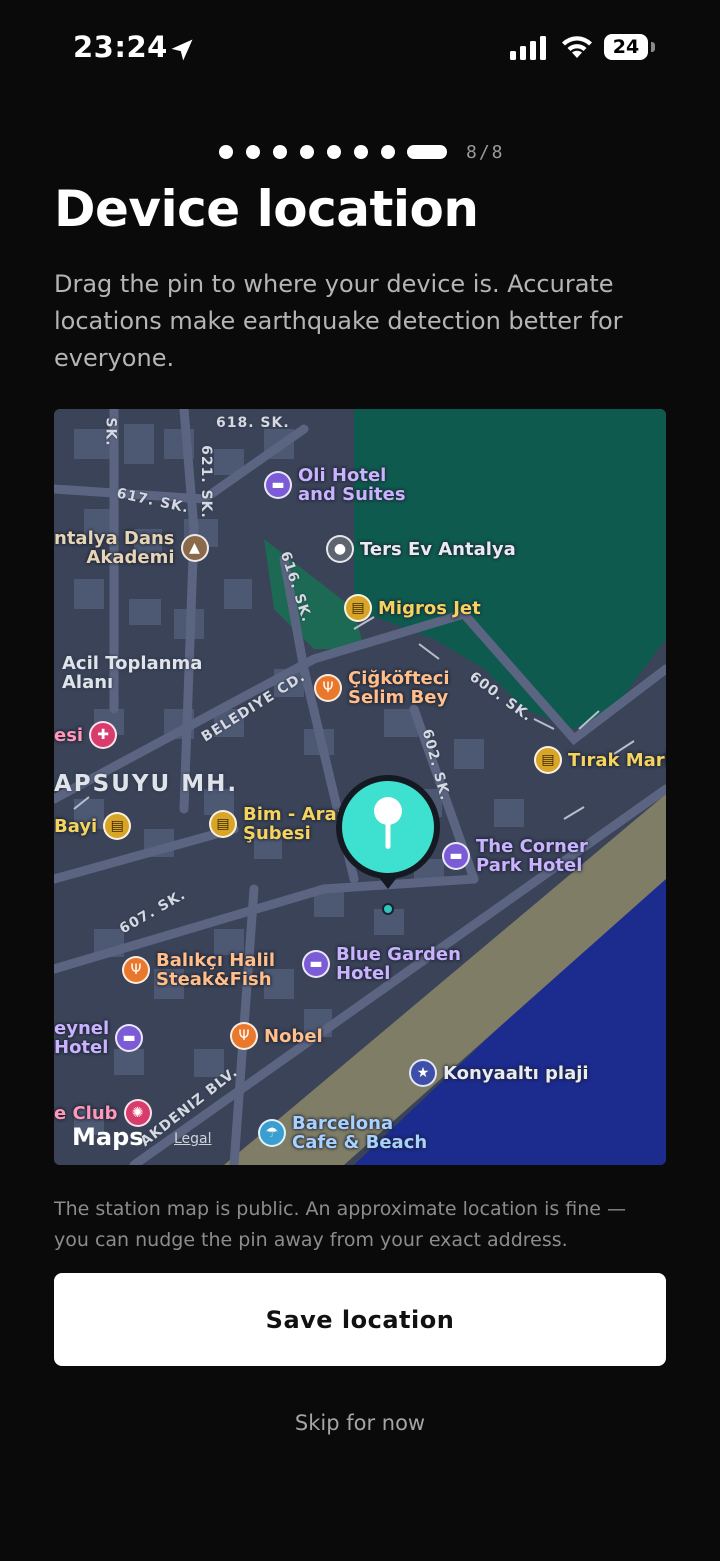 The width and height of the screenshot is (720, 1561). Describe the element at coordinates (528, 48) in the screenshot. I see `cellular-signal-icon` at that location.